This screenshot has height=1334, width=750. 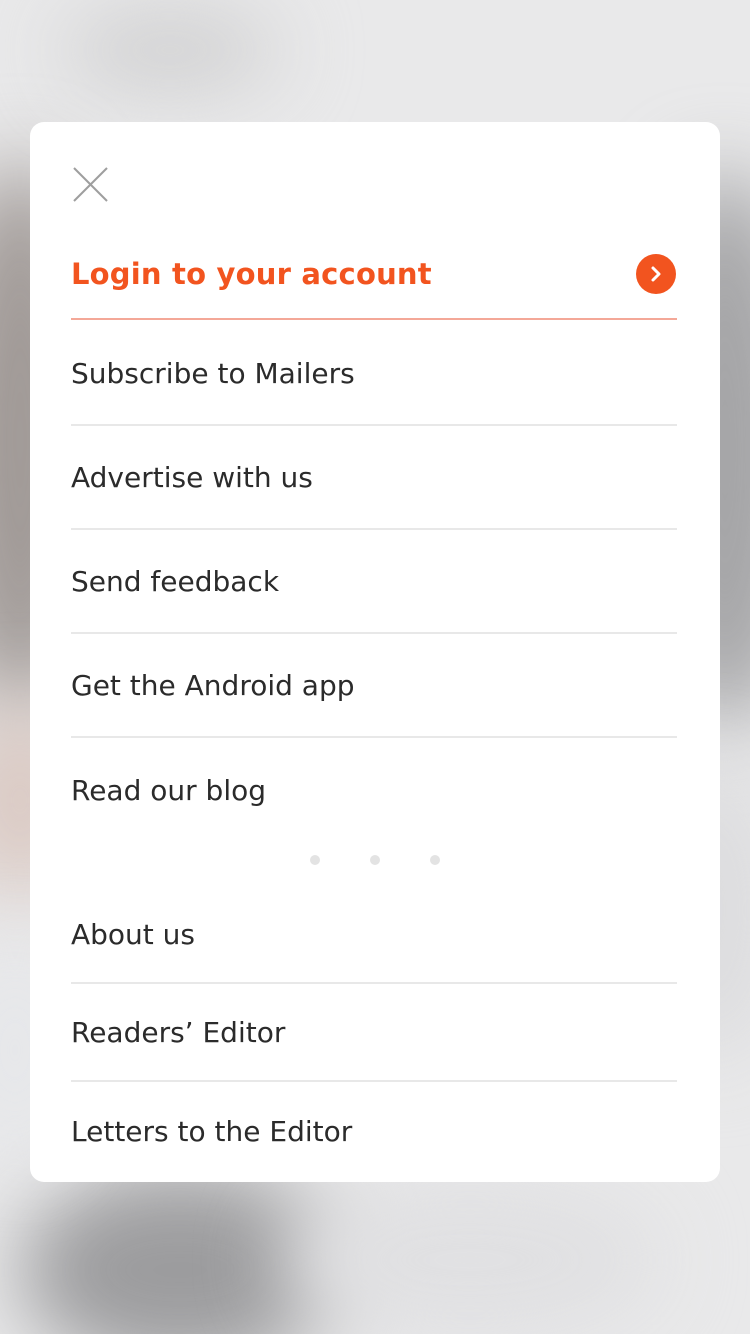 I want to click on menu-item-about-us: About us, so click(x=374, y=935).